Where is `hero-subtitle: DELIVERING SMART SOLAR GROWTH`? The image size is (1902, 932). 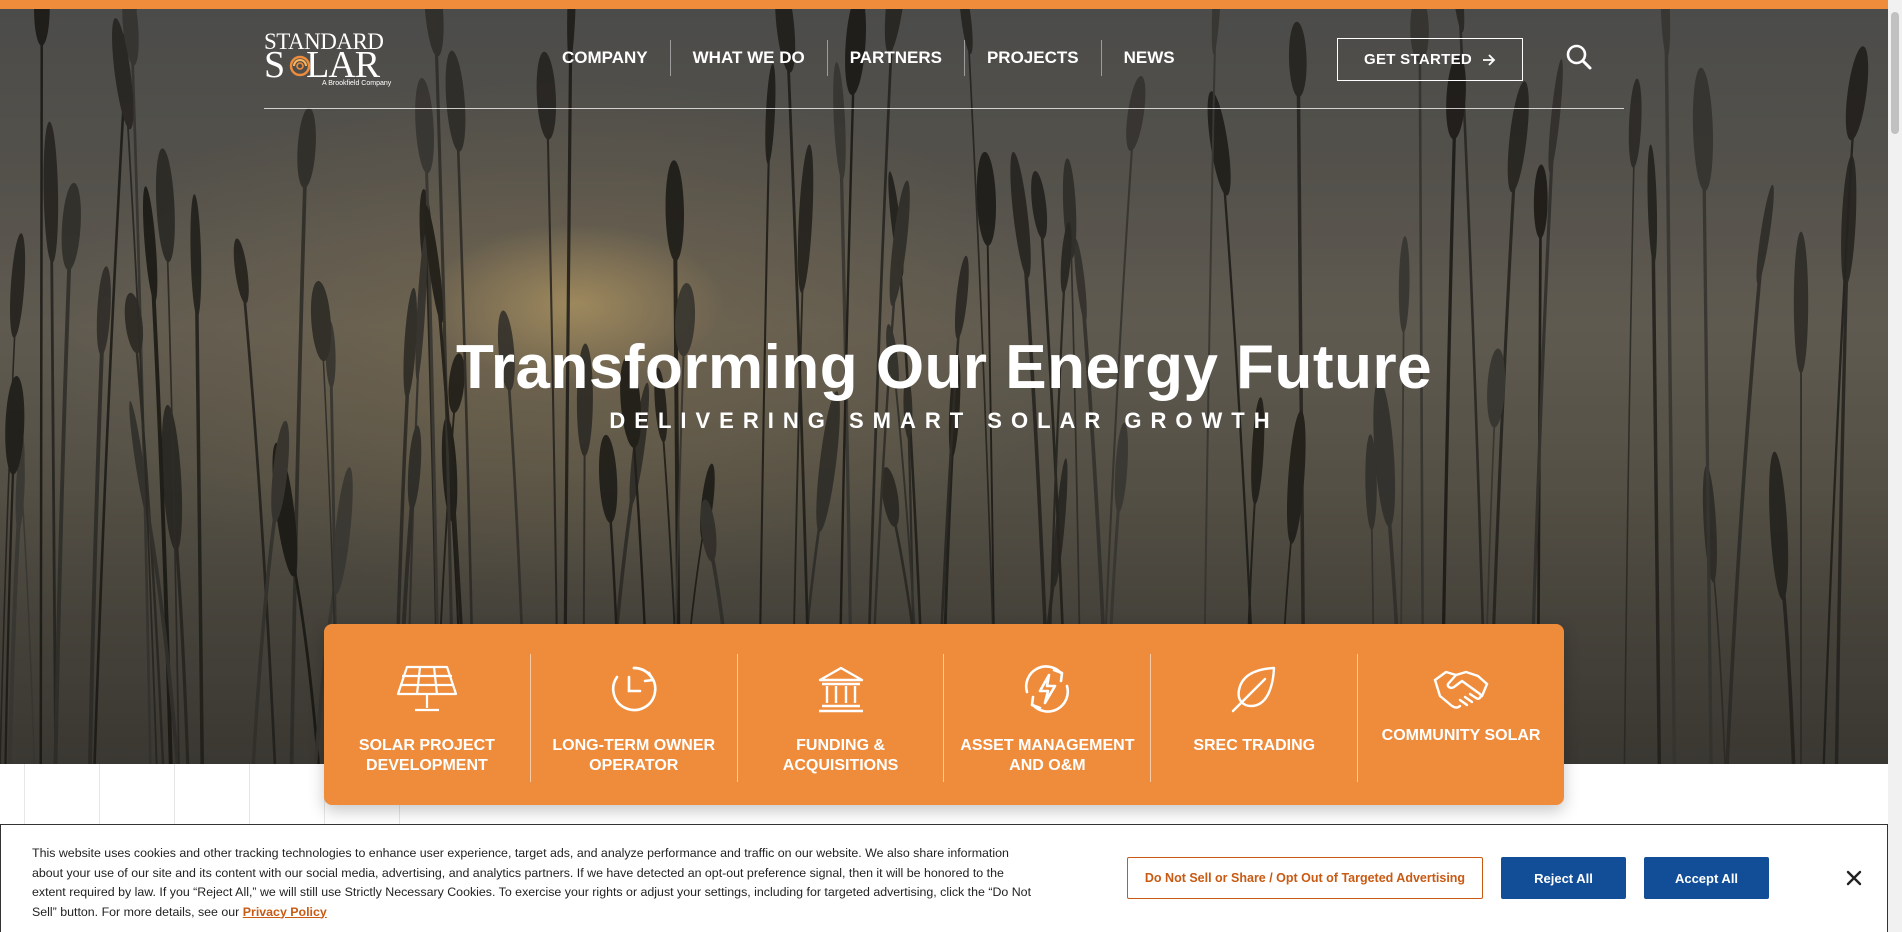 hero-subtitle: DELIVERING SMART SOLAR GROWTH is located at coordinates (944, 420).